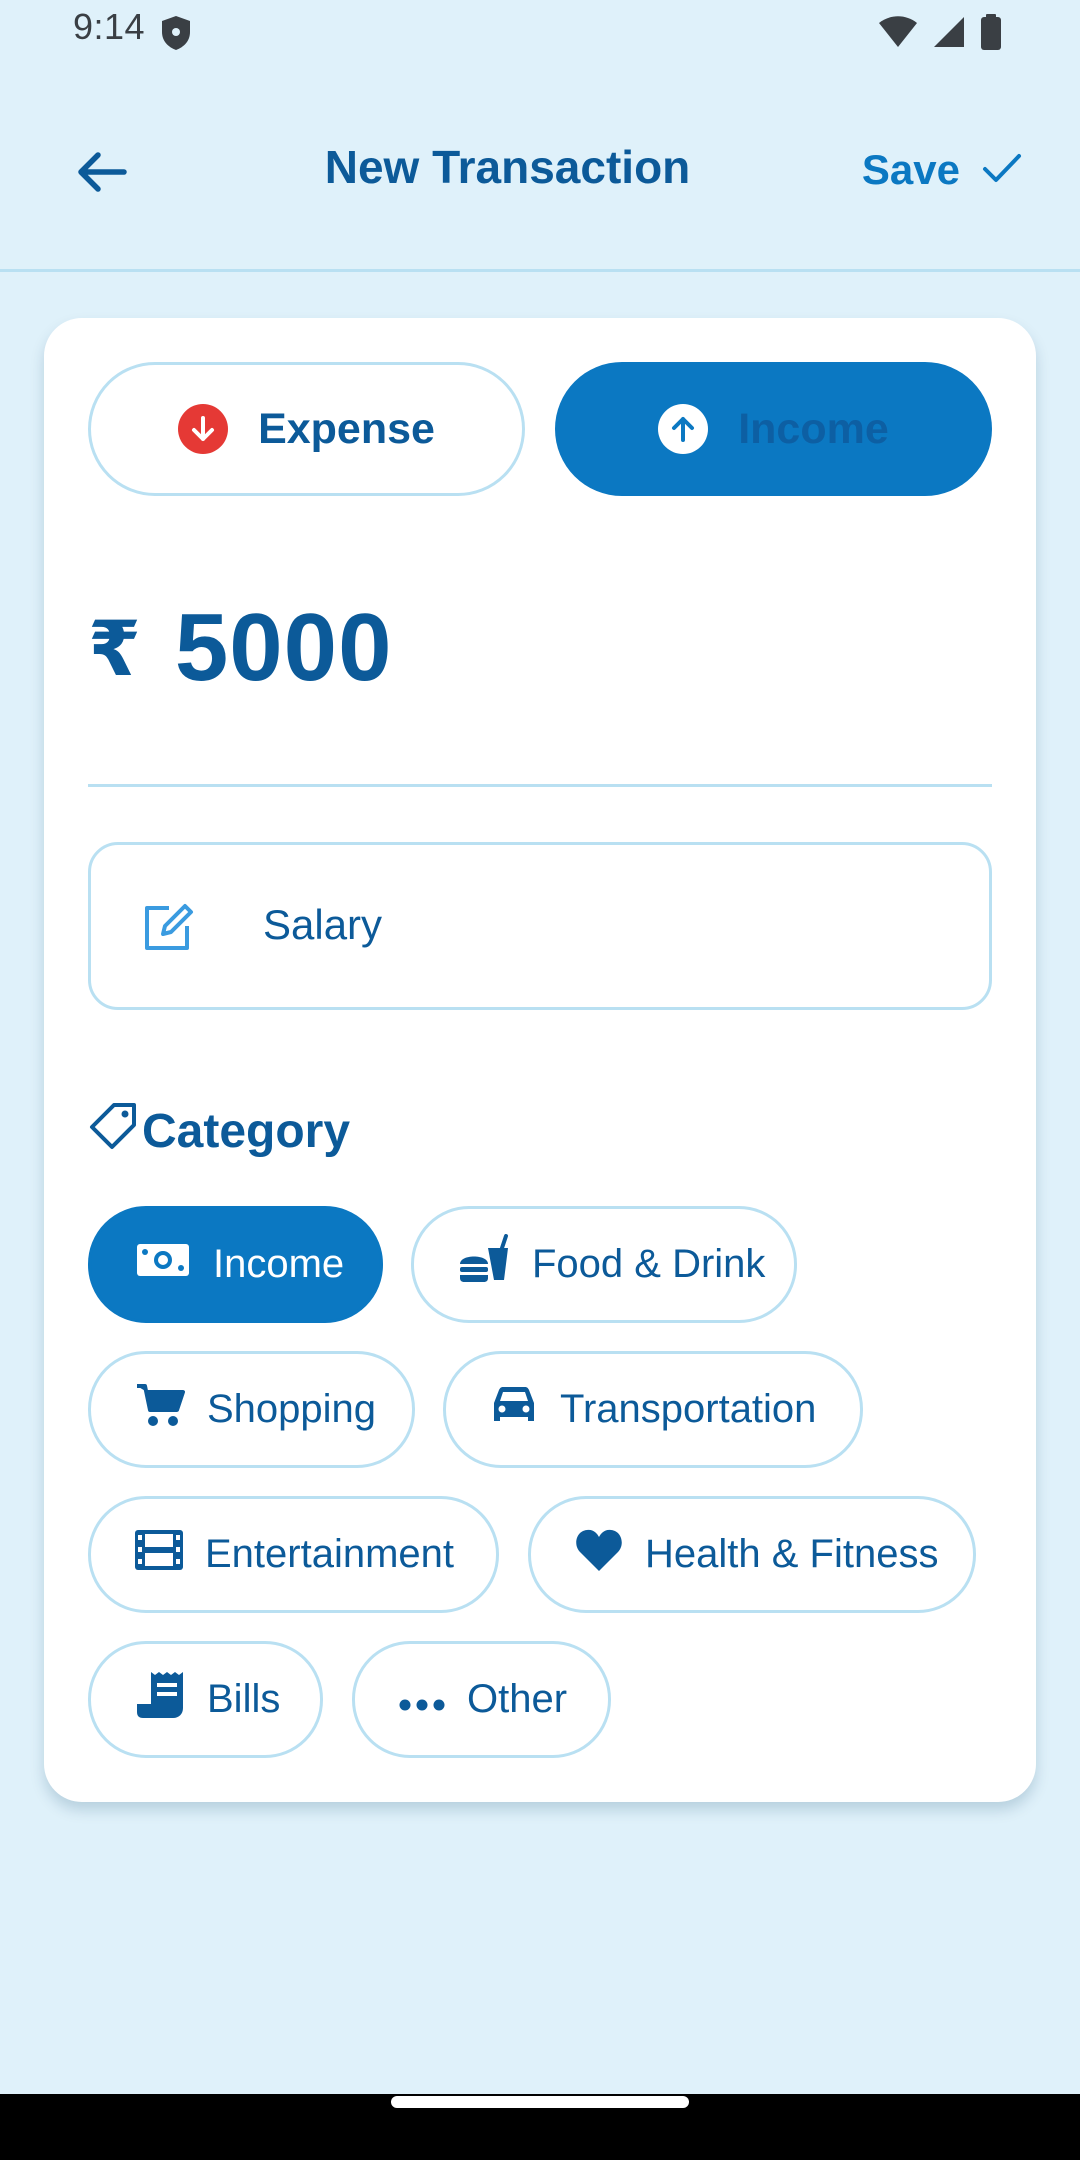  Describe the element at coordinates (540, 429) in the screenshot. I see `type-toggle: Expense Income` at that location.